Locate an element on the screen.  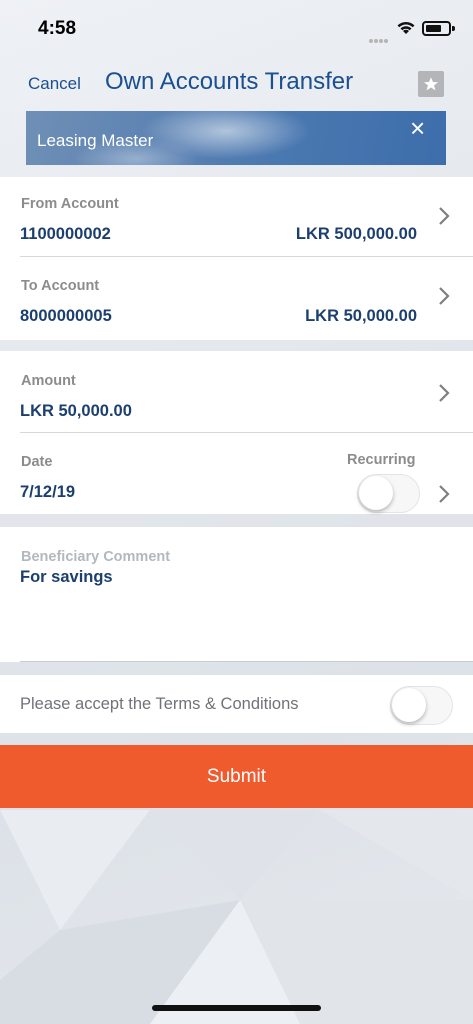
to-account-balance: LKR 50,000.00 is located at coordinates (361, 316).